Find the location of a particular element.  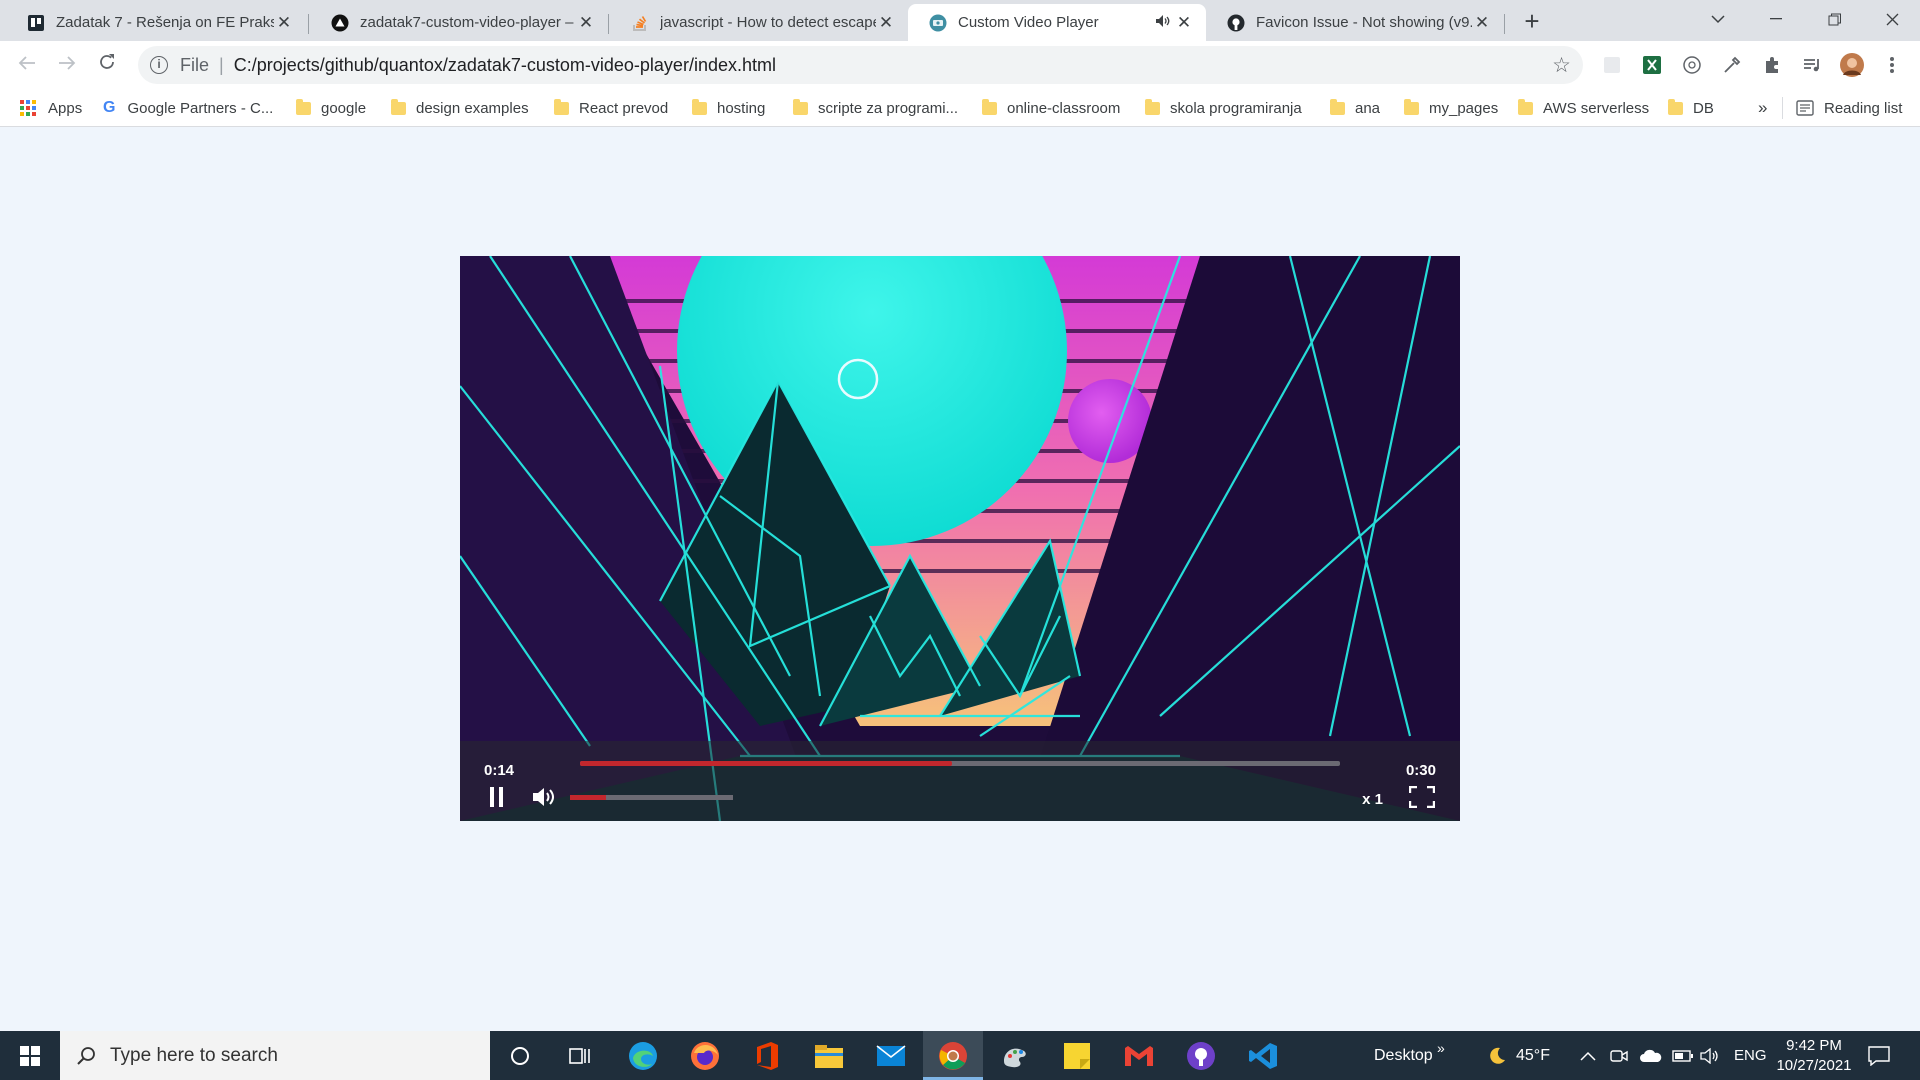

speaker-icon is located at coordinates (1710, 1055).